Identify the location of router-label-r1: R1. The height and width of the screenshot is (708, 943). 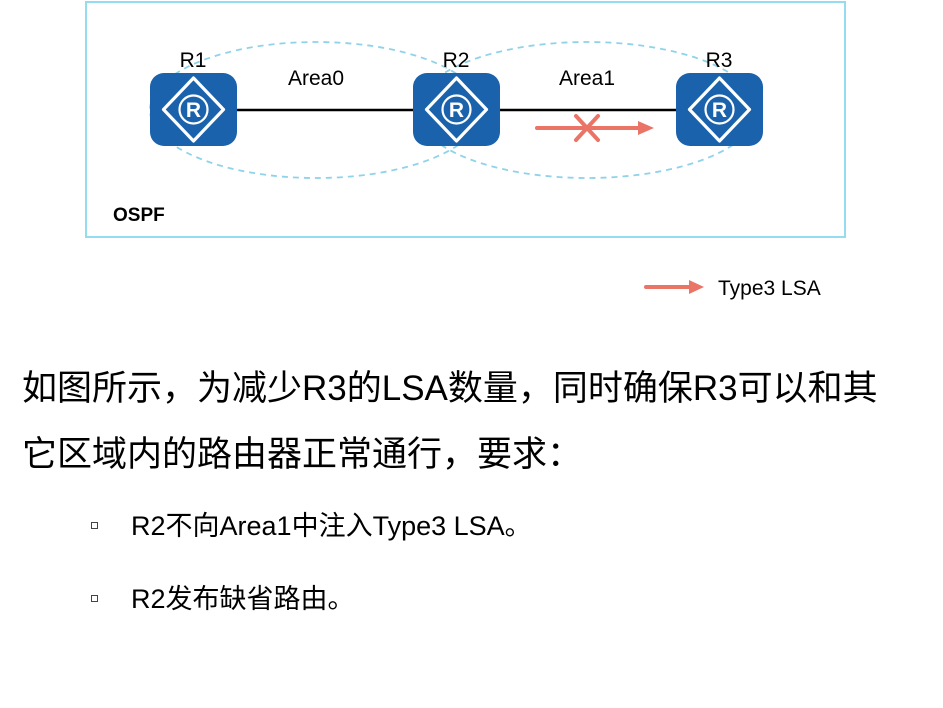
(193, 60).